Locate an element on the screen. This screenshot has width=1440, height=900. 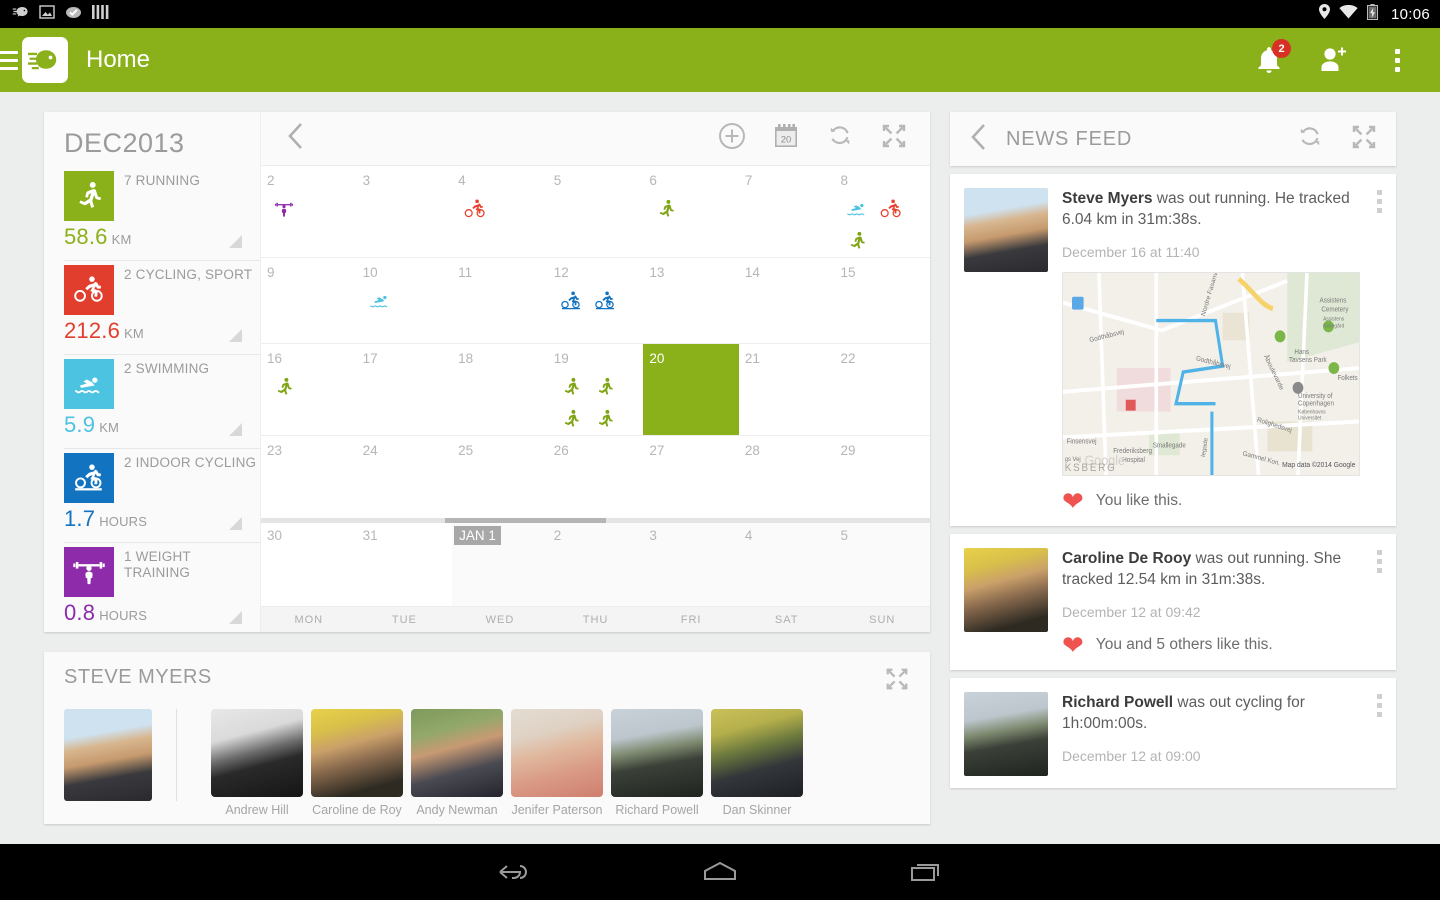
calendar-today-icon: 20 is located at coordinates (786, 138).